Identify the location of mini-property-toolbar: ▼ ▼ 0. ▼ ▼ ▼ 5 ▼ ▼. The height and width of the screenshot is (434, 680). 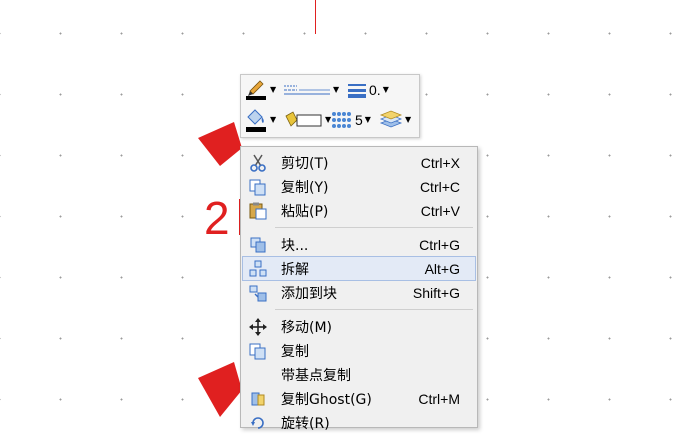
(330, 106).